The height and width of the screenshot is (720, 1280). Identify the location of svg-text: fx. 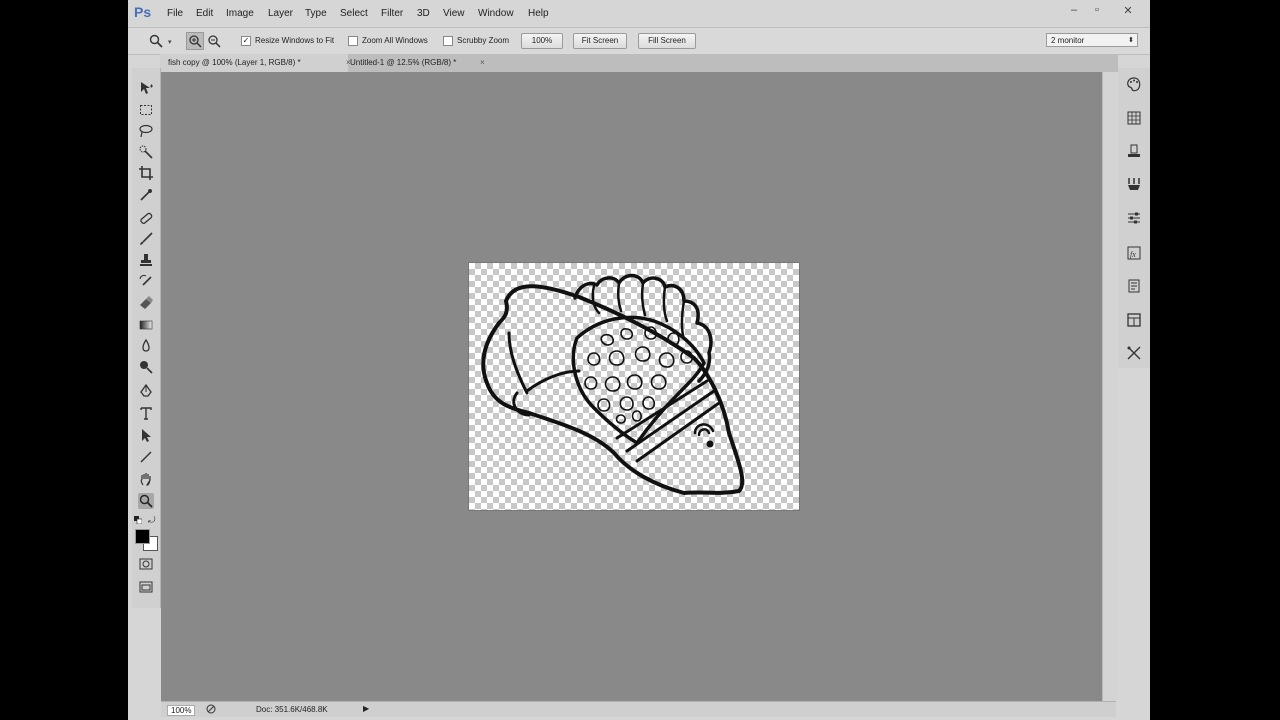
(1133, 254).